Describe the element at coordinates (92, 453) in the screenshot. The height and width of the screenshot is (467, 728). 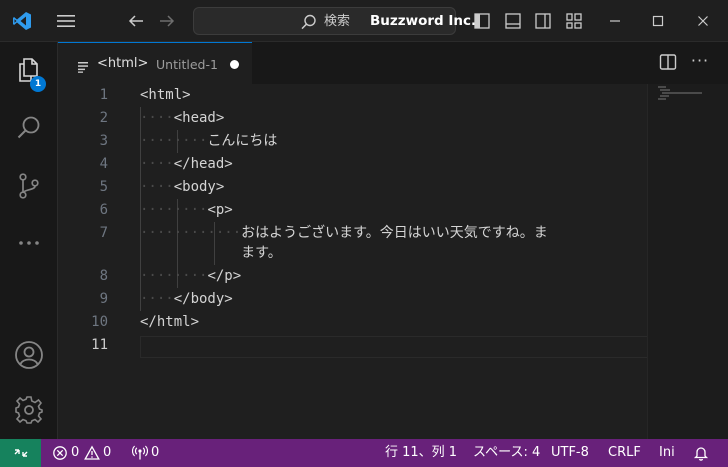
I see `warnings-icon` at that location.